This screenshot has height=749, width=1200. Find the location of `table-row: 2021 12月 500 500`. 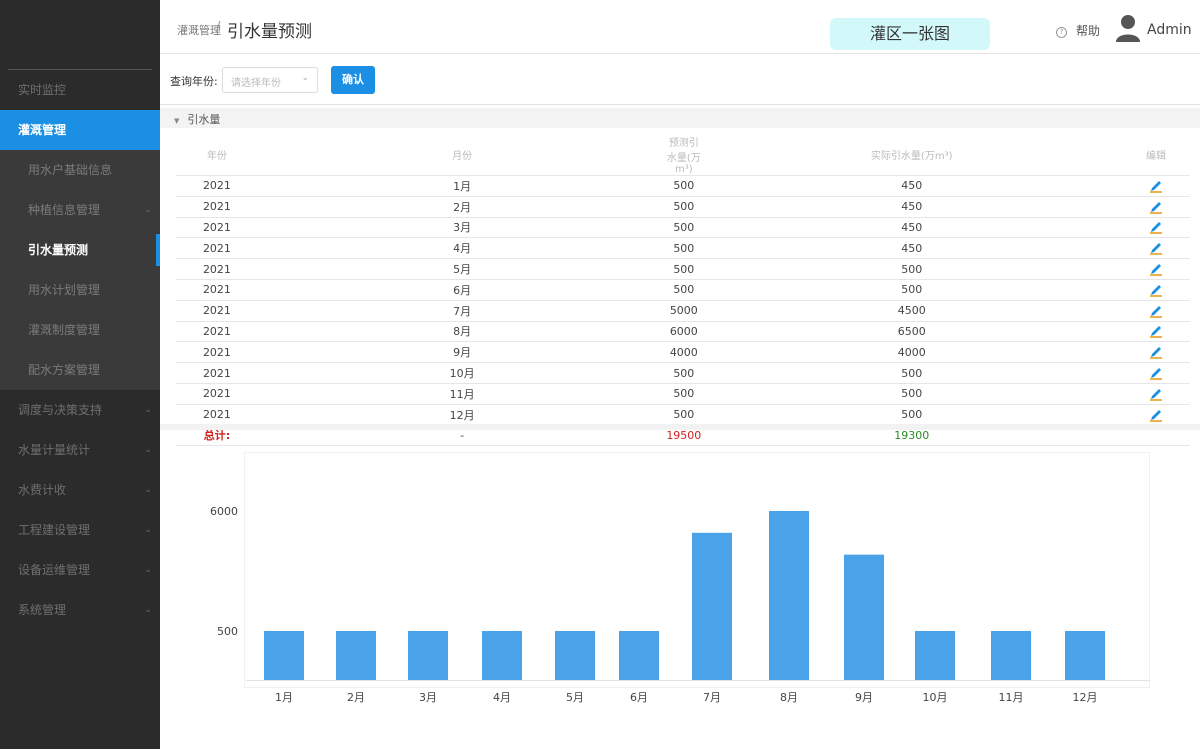

table-row: 2021 12月 500 500 is located at coordinates (683, 415).